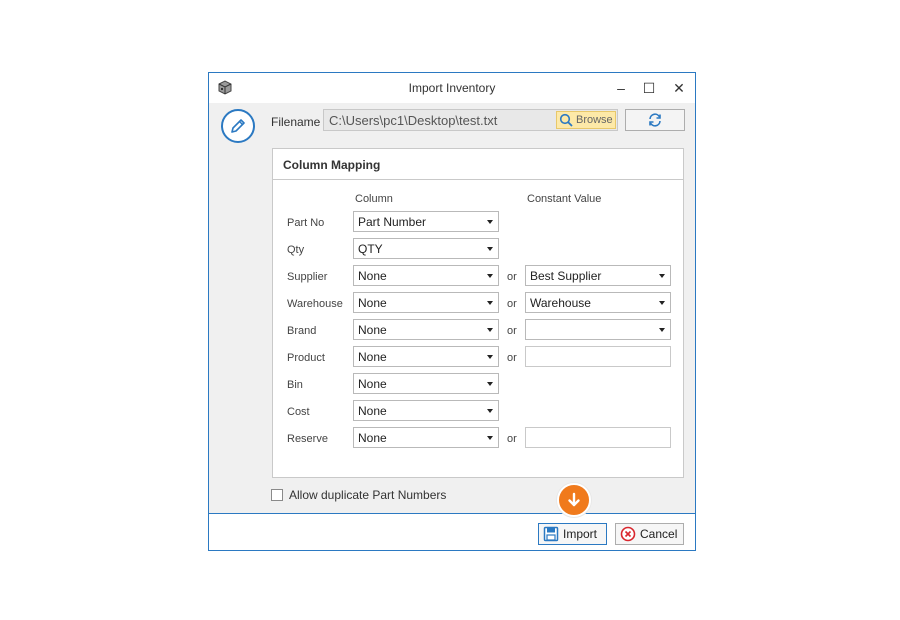 This screenshot has height=620, width=900. Describe the element at coordinates (372, 303) in the screenshot. I see `warehouse-column-value: None` at that location.